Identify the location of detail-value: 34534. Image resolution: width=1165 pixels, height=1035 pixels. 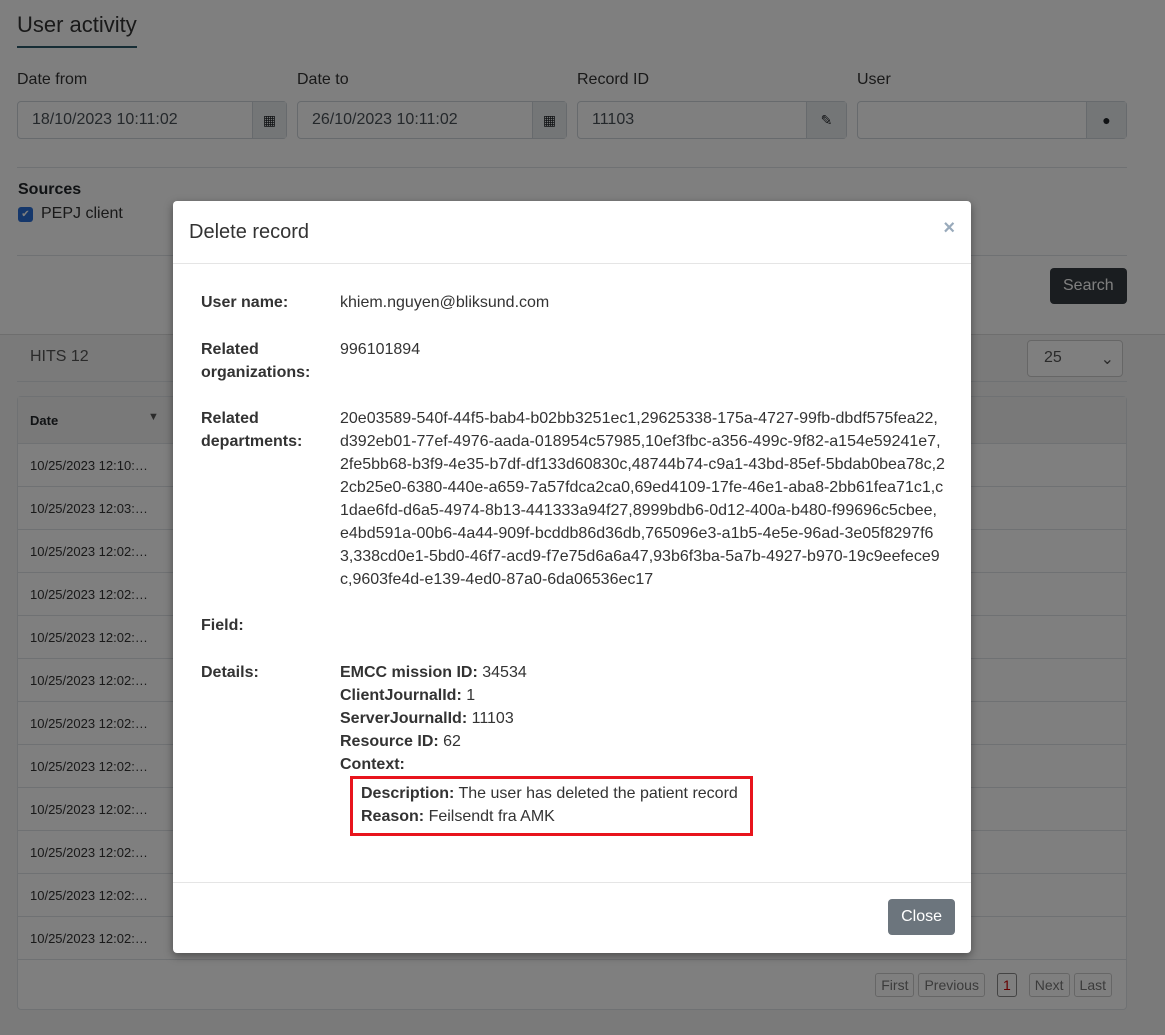
(504, 672).